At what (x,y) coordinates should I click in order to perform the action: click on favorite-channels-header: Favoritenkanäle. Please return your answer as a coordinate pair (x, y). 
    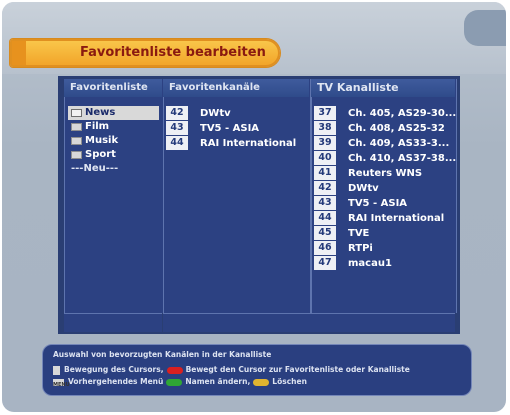
    Looking at the image, I should click on (236, 88).